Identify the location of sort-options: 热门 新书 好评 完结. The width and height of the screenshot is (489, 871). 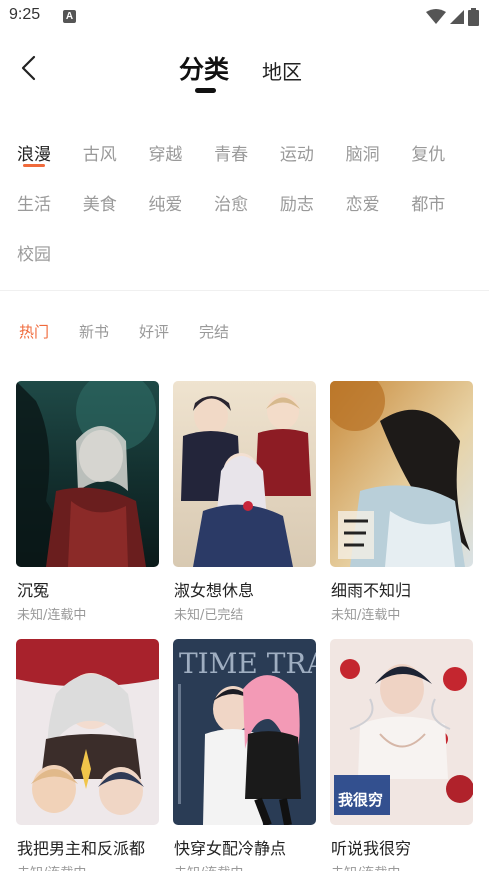
(139, 331).